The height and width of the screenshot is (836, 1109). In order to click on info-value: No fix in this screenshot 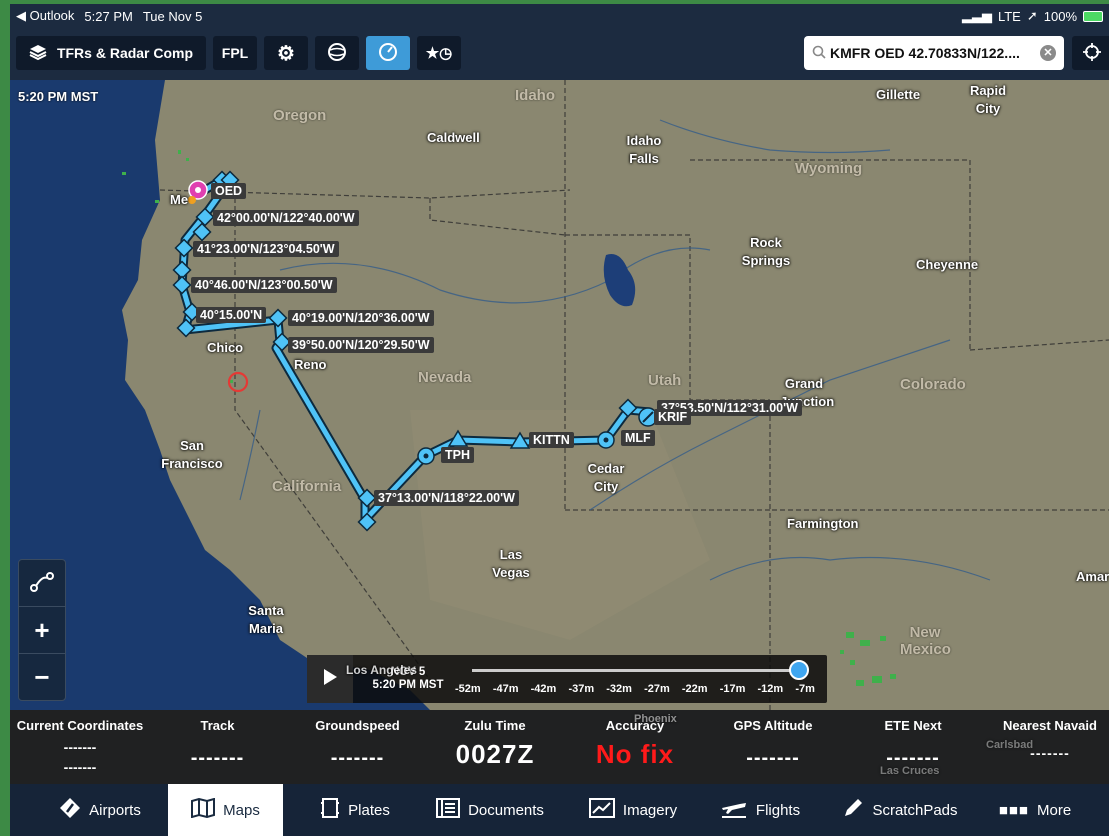, I will do `click(635, 754)`.